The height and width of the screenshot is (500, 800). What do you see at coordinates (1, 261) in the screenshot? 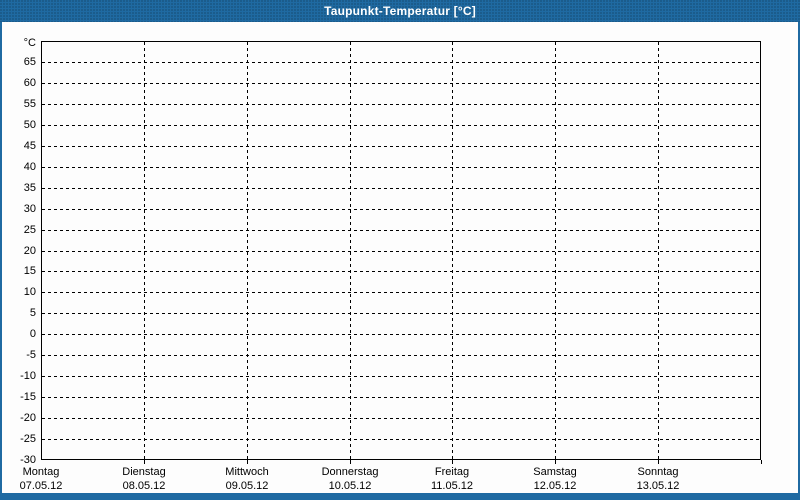
I see `window-border-left` at bounding box center [1, 261].